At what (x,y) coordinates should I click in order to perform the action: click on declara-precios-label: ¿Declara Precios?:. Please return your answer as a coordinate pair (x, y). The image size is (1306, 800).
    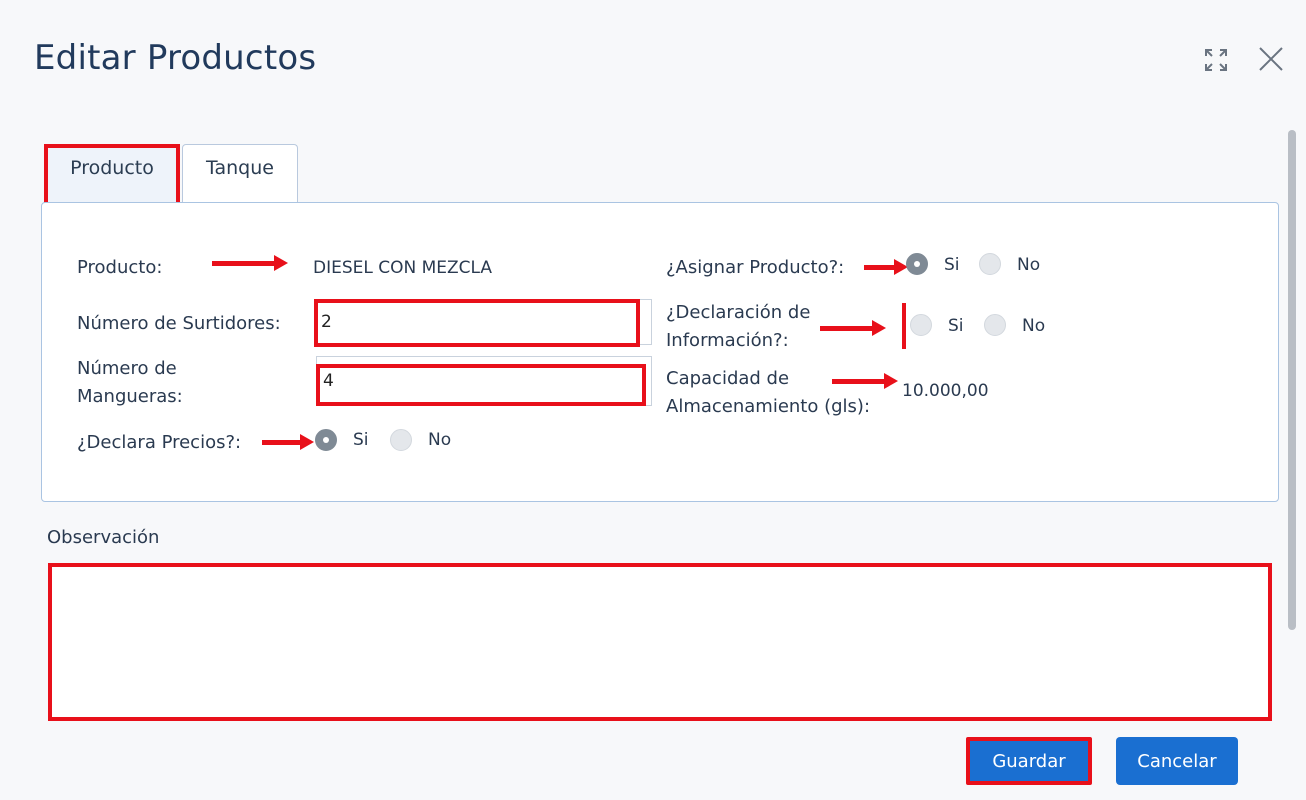
    Looking at the image, I should click on (159, 442).